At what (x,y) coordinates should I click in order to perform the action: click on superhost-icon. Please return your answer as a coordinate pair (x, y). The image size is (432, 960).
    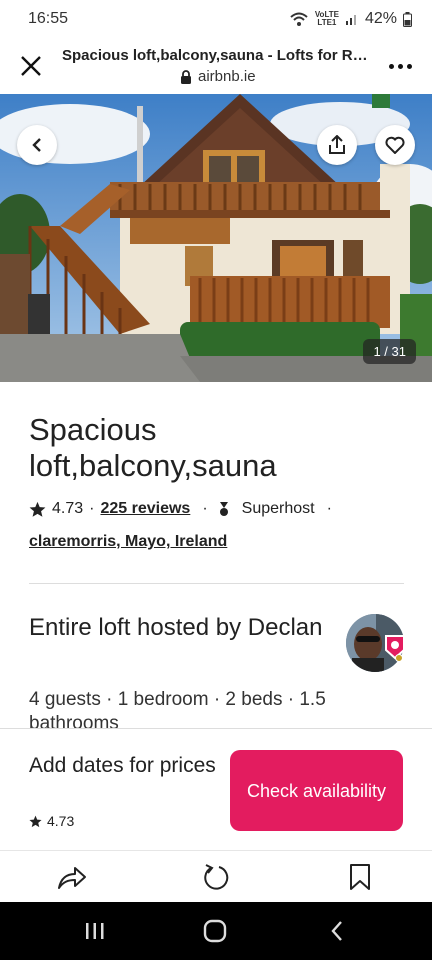
    Looking at the image, I should click on (223, 509).